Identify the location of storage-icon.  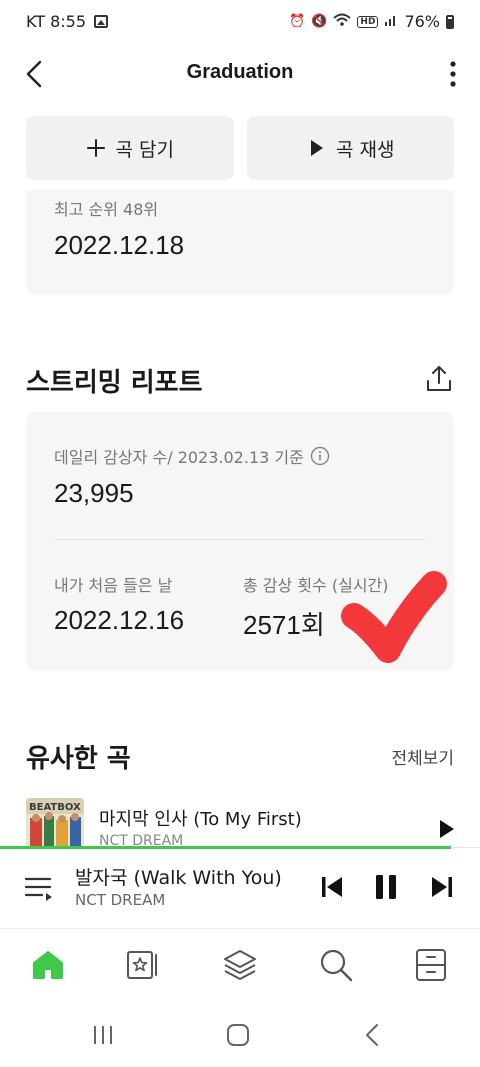
(431, 965).